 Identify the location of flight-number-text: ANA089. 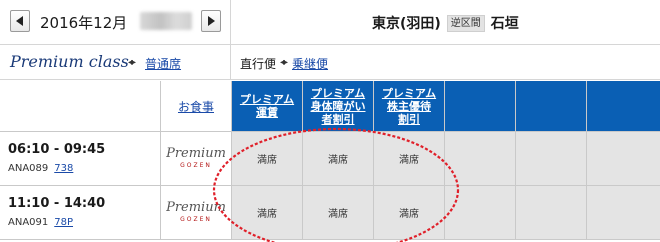
(28, 168).